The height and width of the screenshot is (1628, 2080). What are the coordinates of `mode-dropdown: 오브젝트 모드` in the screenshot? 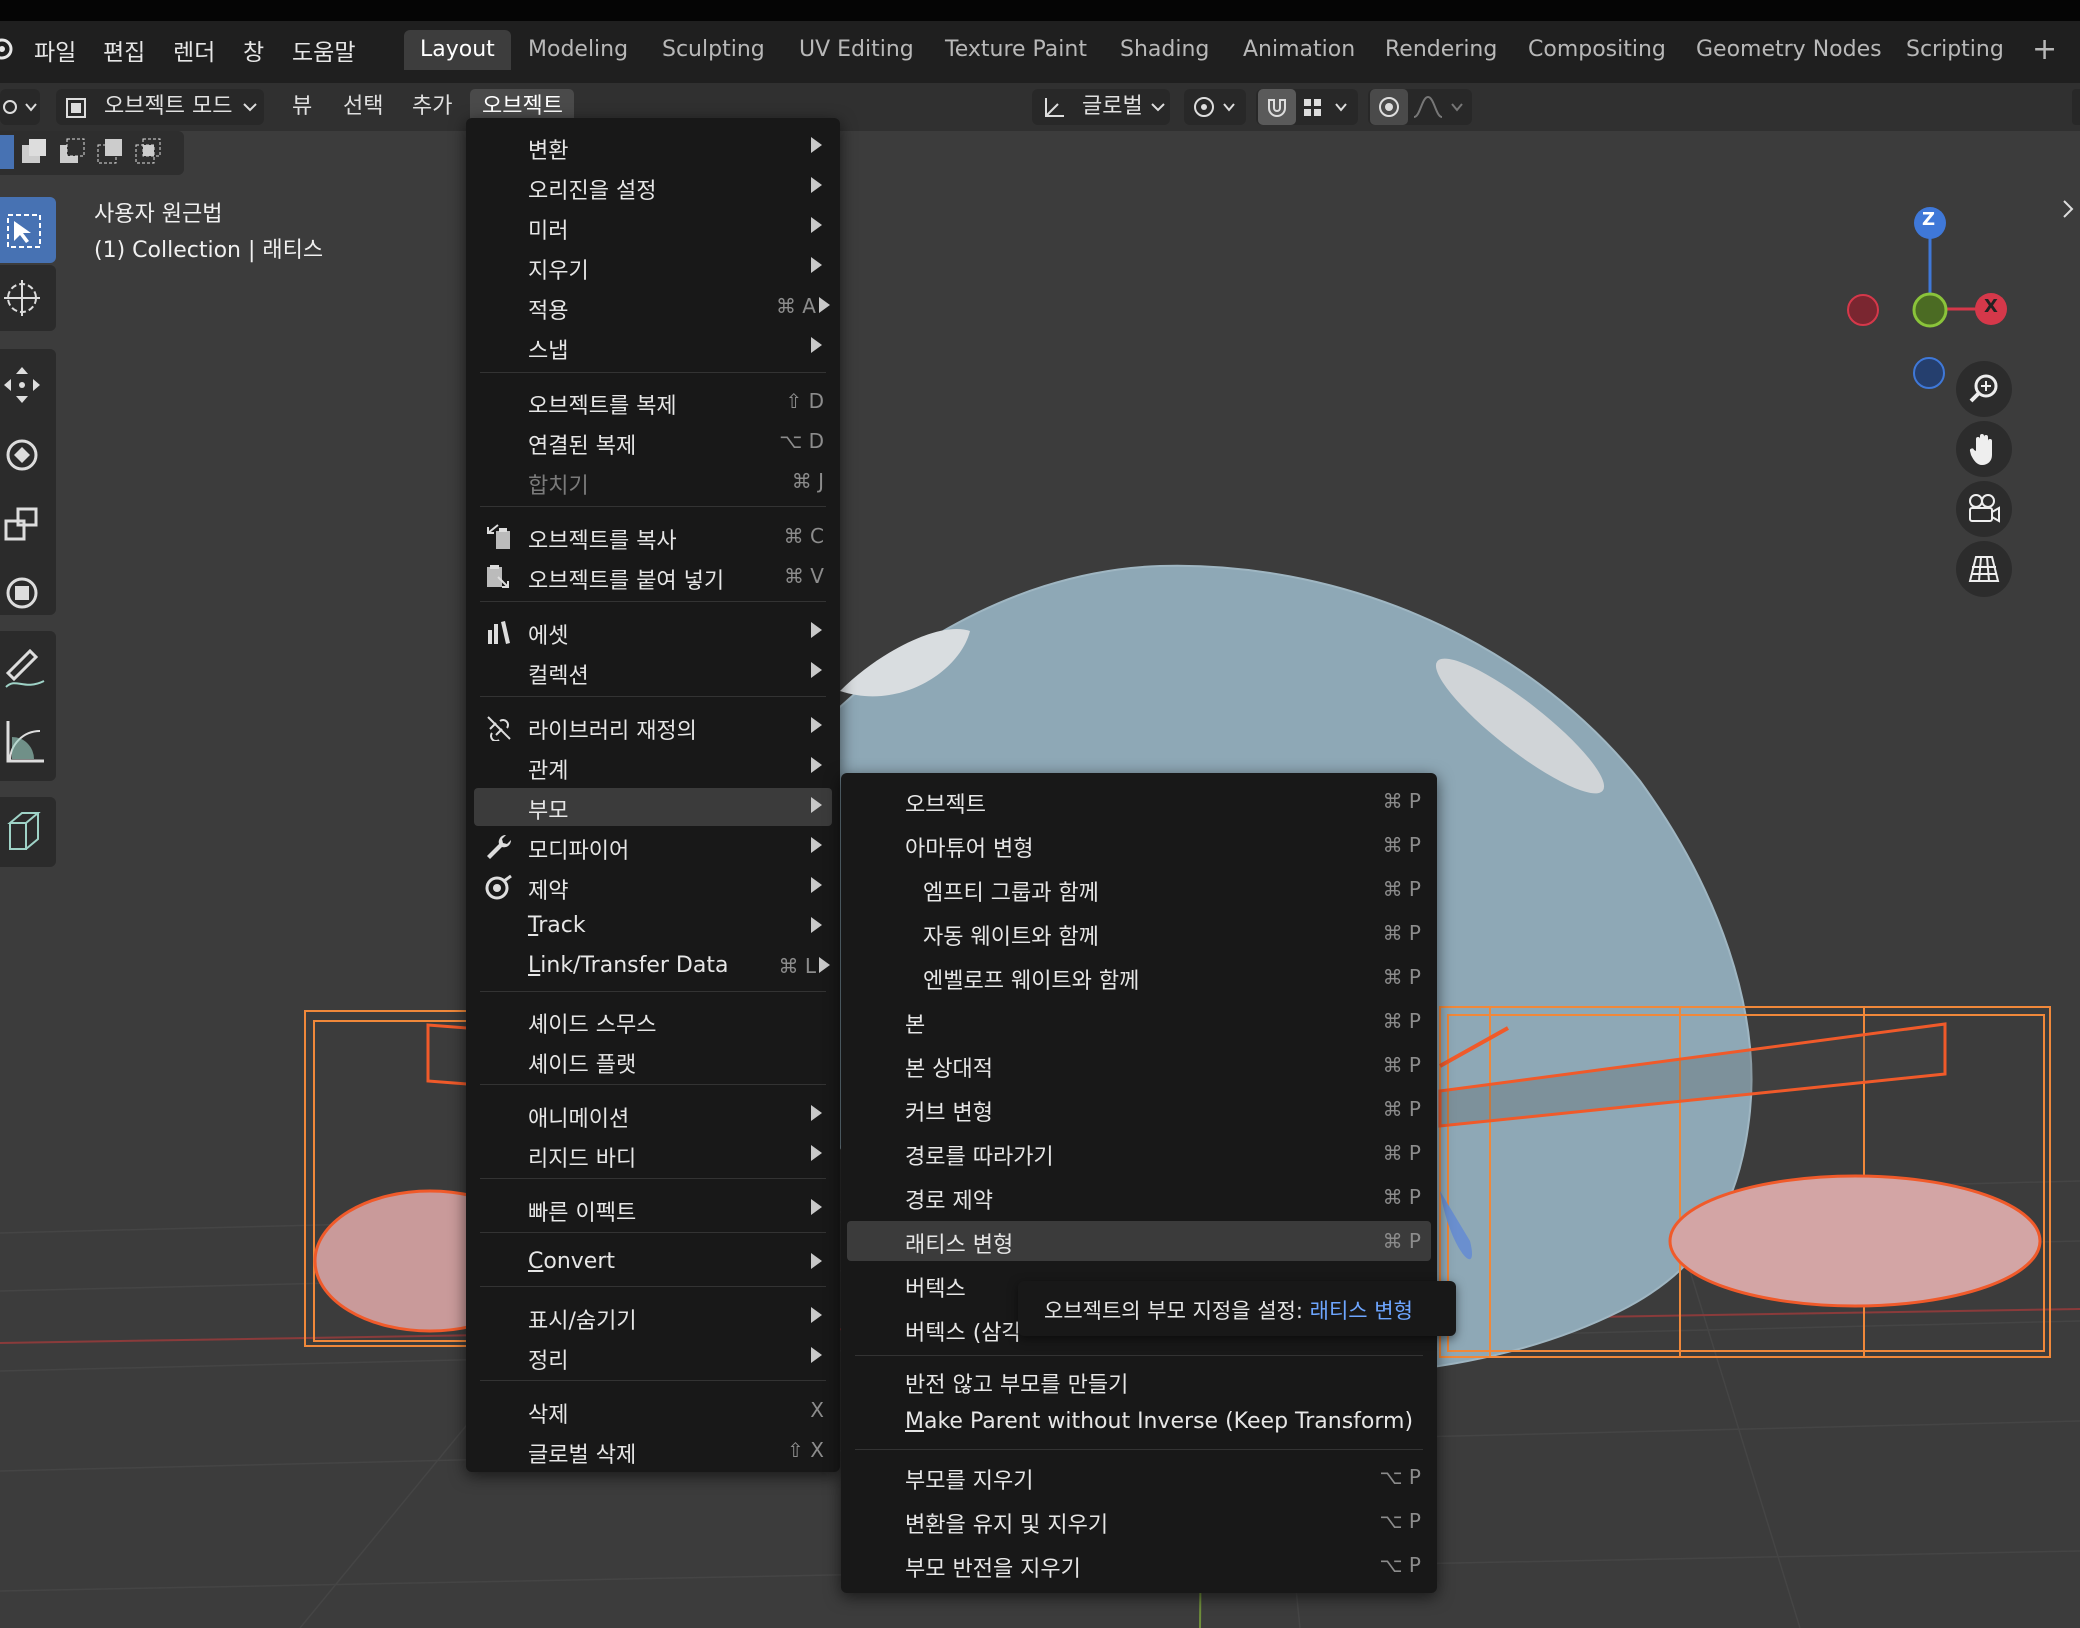 It's located at (160, 107).